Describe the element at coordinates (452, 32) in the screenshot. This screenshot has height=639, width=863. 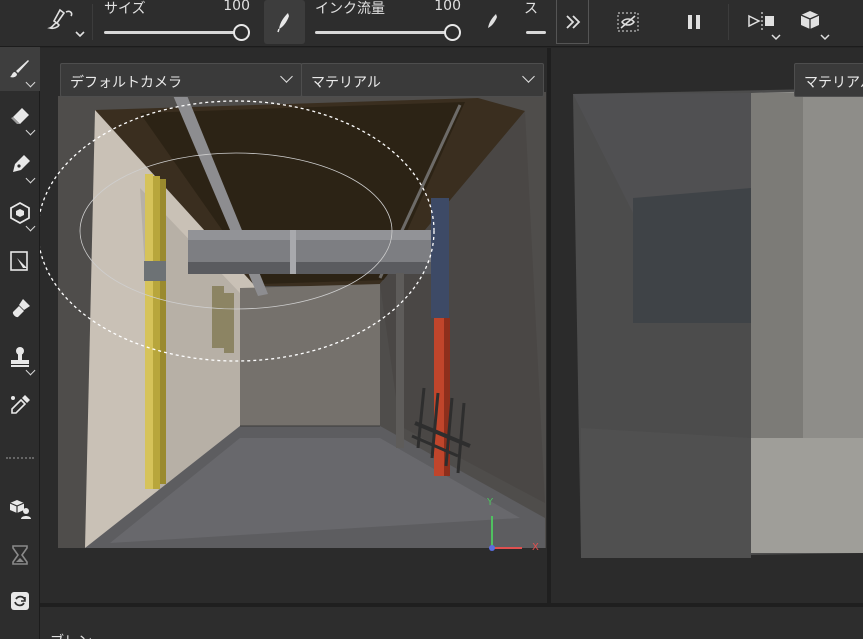
I see `ink-flow-knob` at that location.